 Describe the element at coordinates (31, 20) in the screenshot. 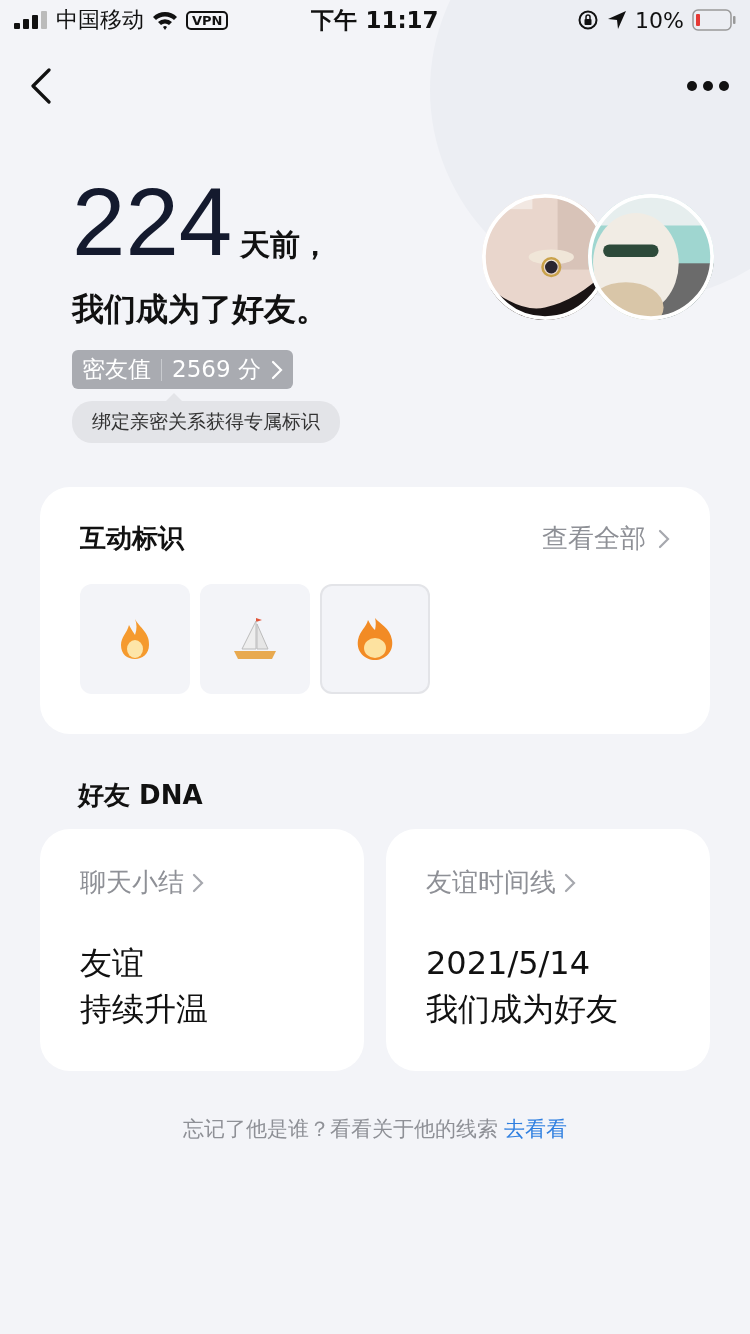

I see `signal-icon` at that location.